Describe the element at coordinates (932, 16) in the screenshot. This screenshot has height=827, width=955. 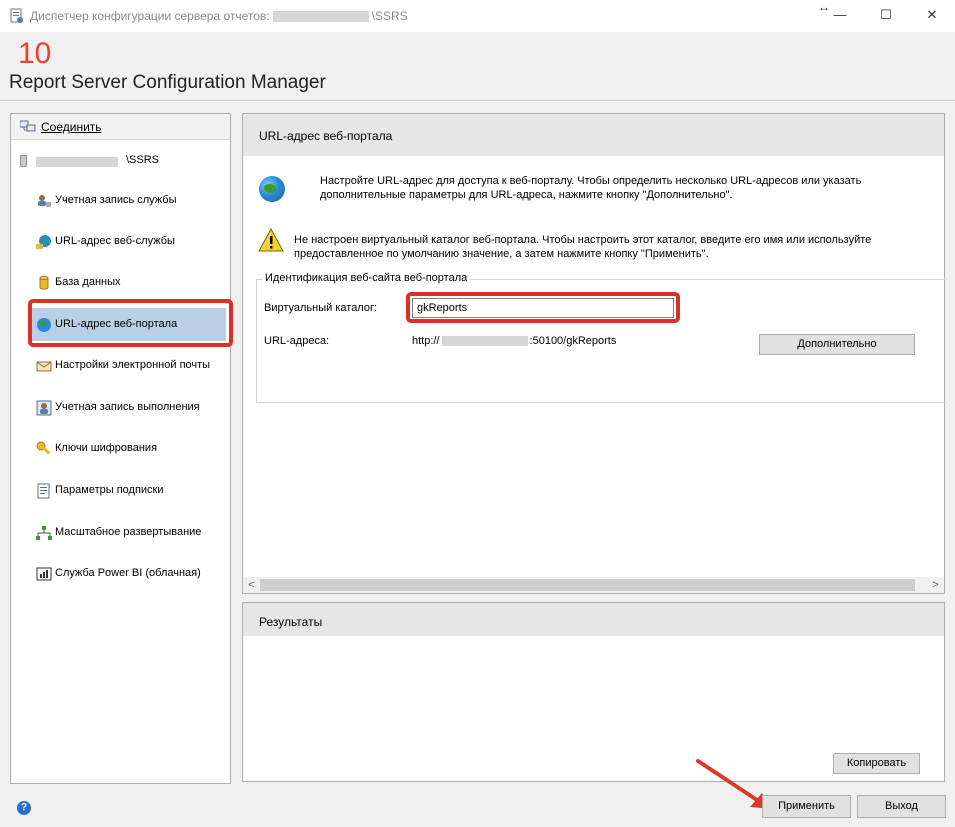
I see `close-button: ✕` at that location.